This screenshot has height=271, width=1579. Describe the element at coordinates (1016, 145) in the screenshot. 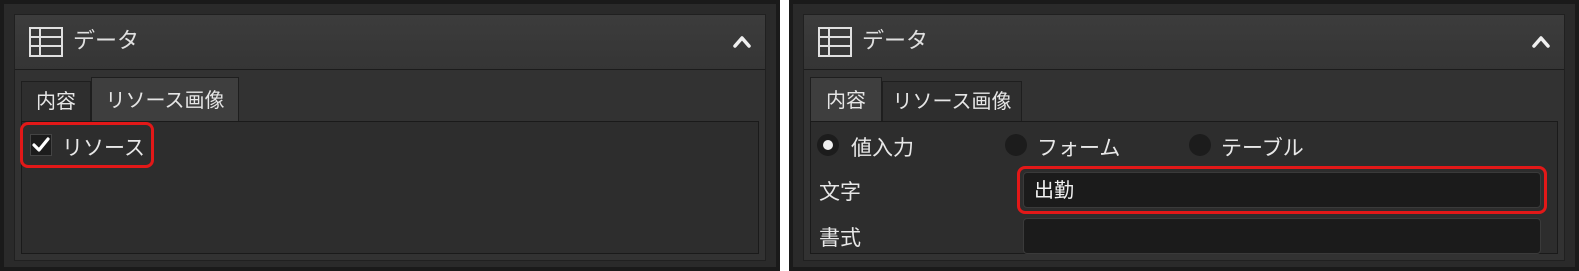

I see `radio-form` at that location.